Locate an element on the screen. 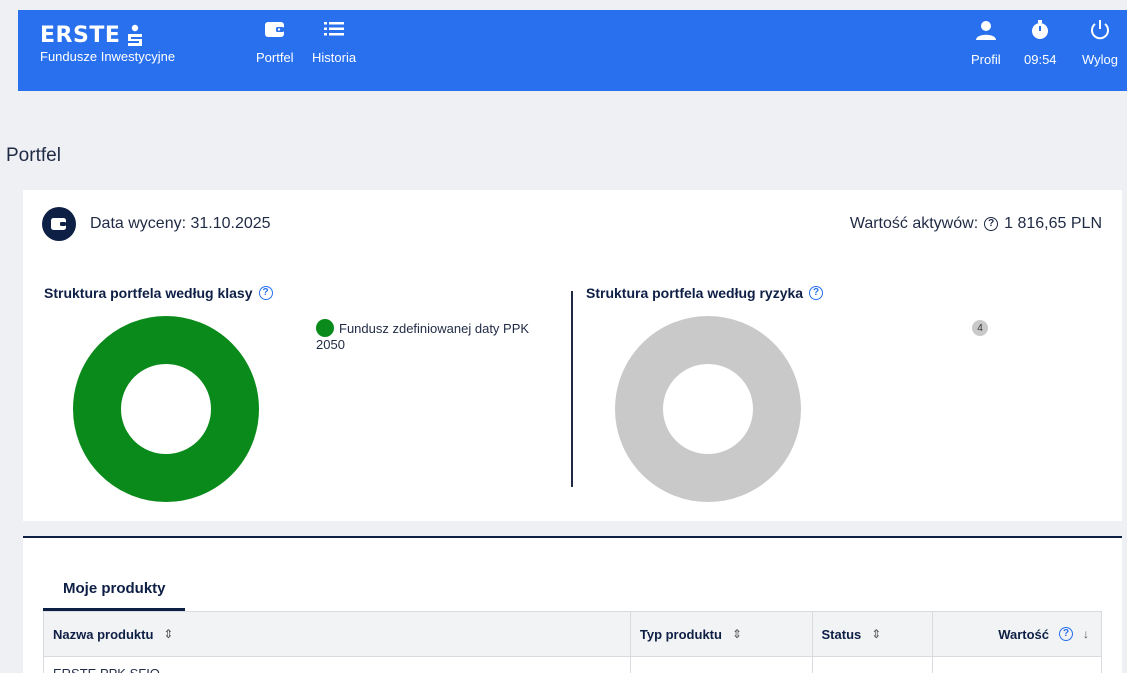 The height and width of the screenshot is (673, 1127). assets-value-row: Wartość aktywów: ? 1 816,65 PLN is located at coordinates (976, 224).